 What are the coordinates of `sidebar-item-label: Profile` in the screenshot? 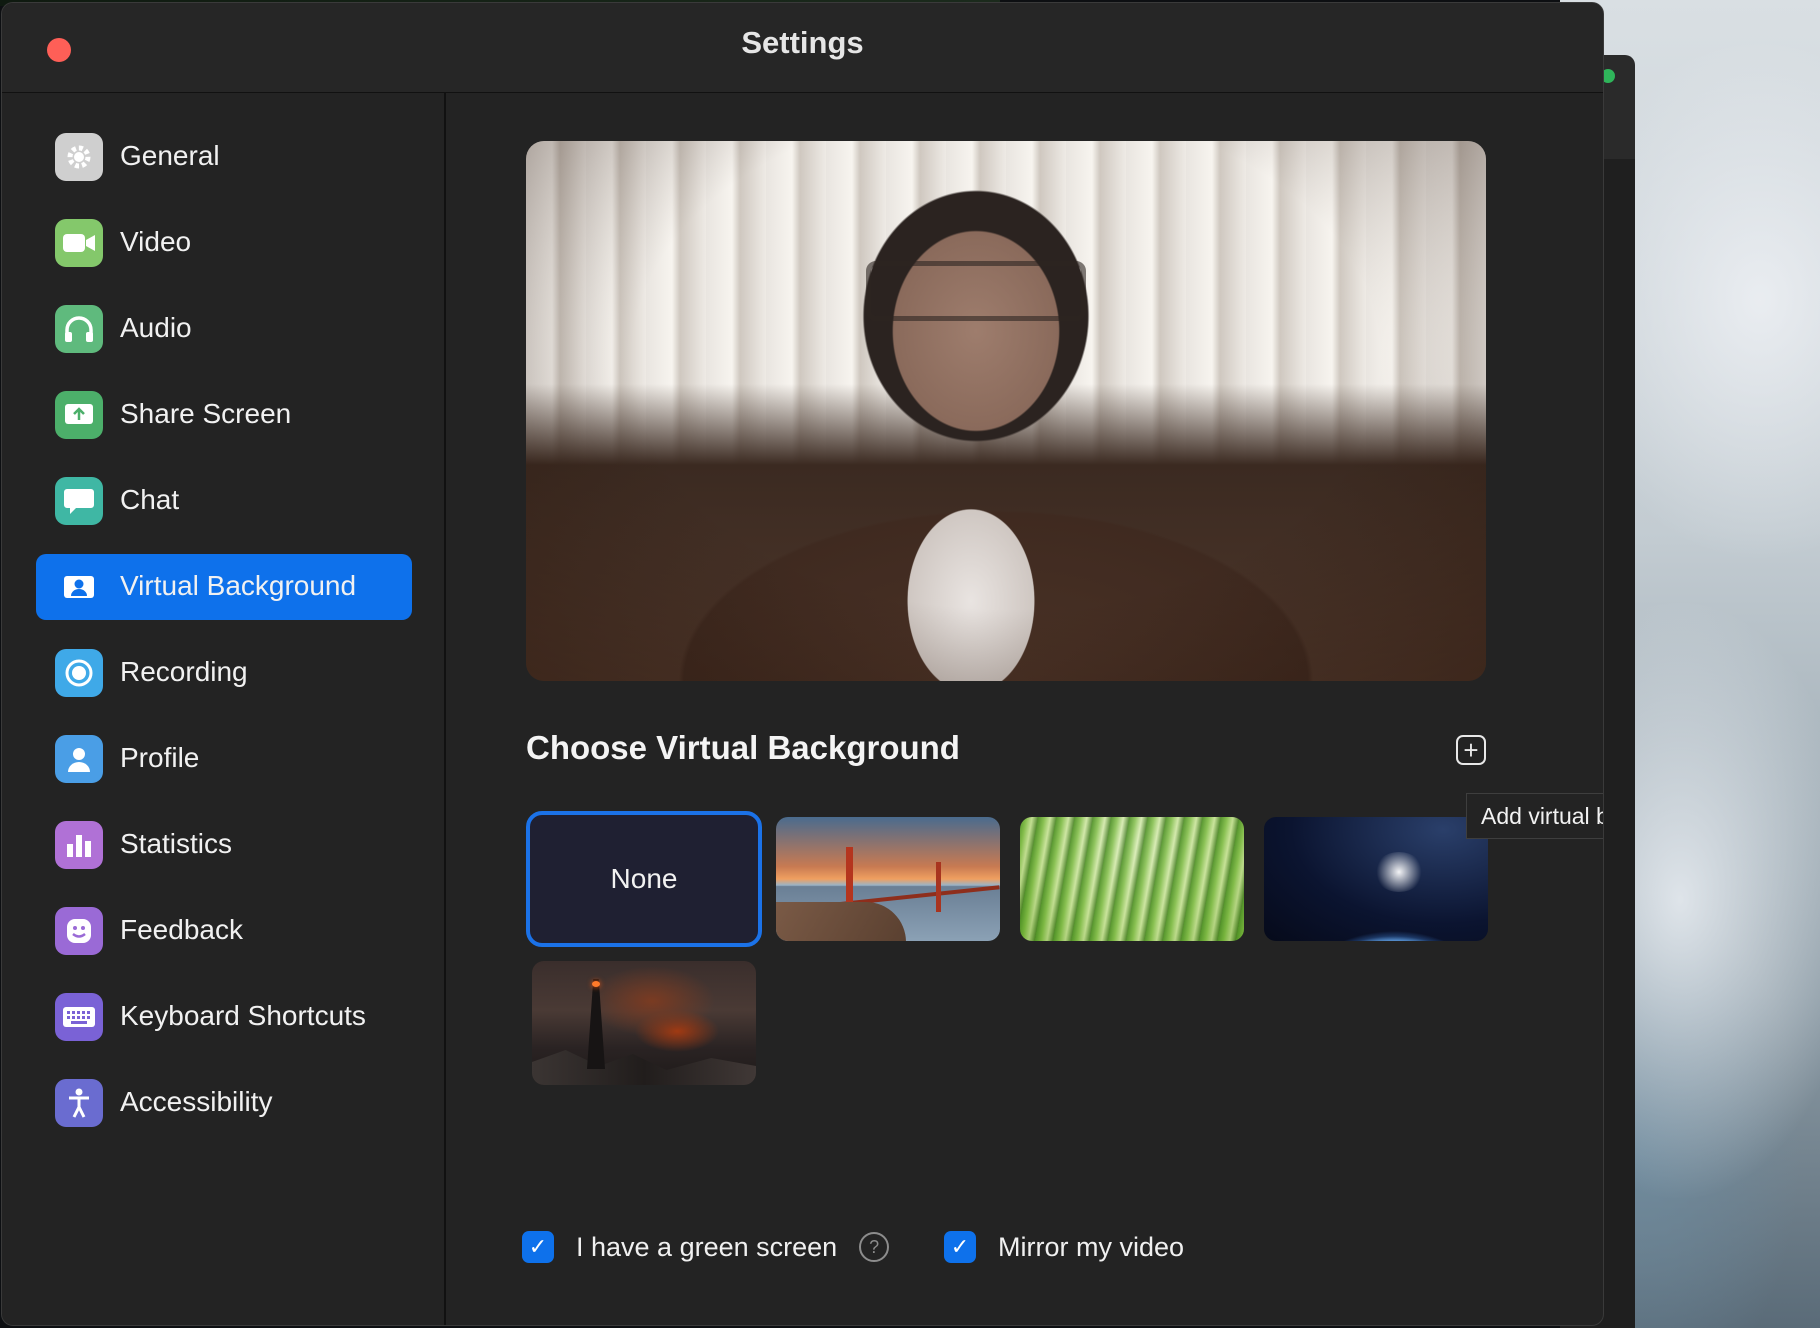 It's located at (160, 757).